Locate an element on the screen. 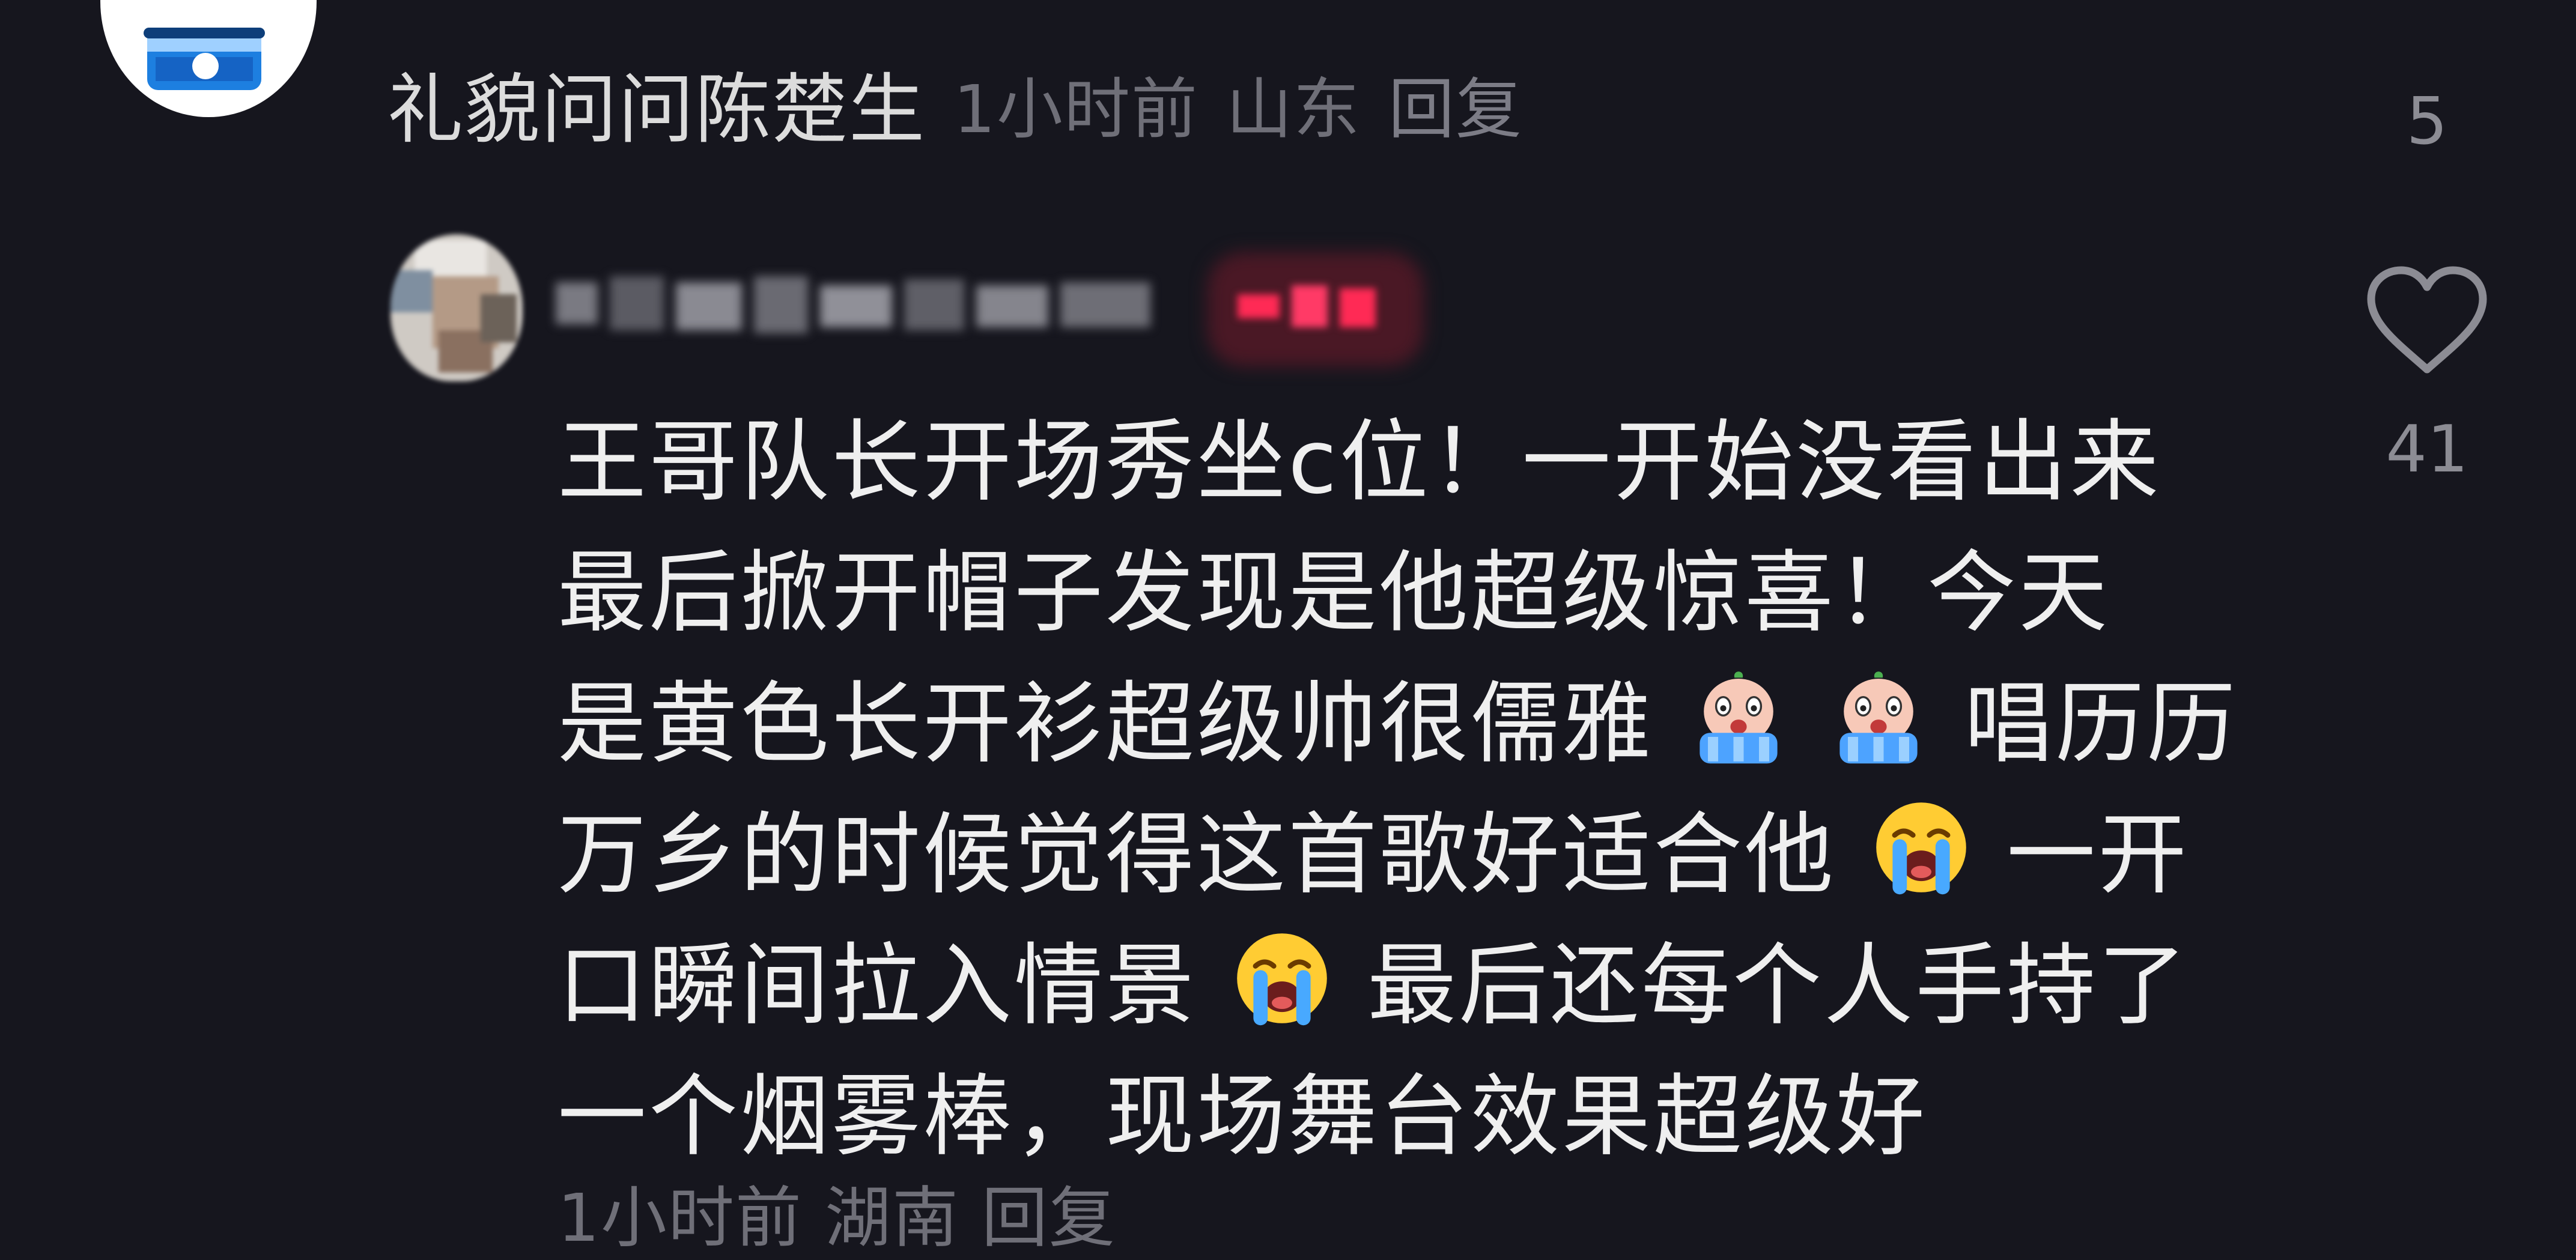 The height and width of the screenshot is (1260, 2576). reply-body-line: 万乡的时候觉得这首歌好适合他 一开 is located at coordinates (1398, 855).